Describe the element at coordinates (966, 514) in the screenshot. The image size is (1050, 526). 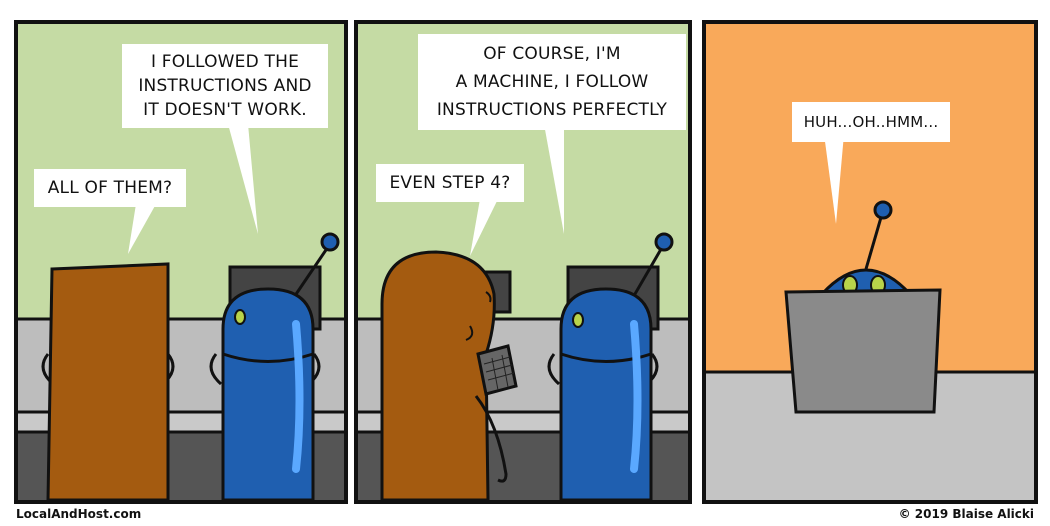
I see `copyright-credit: © 2019 Blaise Alicki` at that location.